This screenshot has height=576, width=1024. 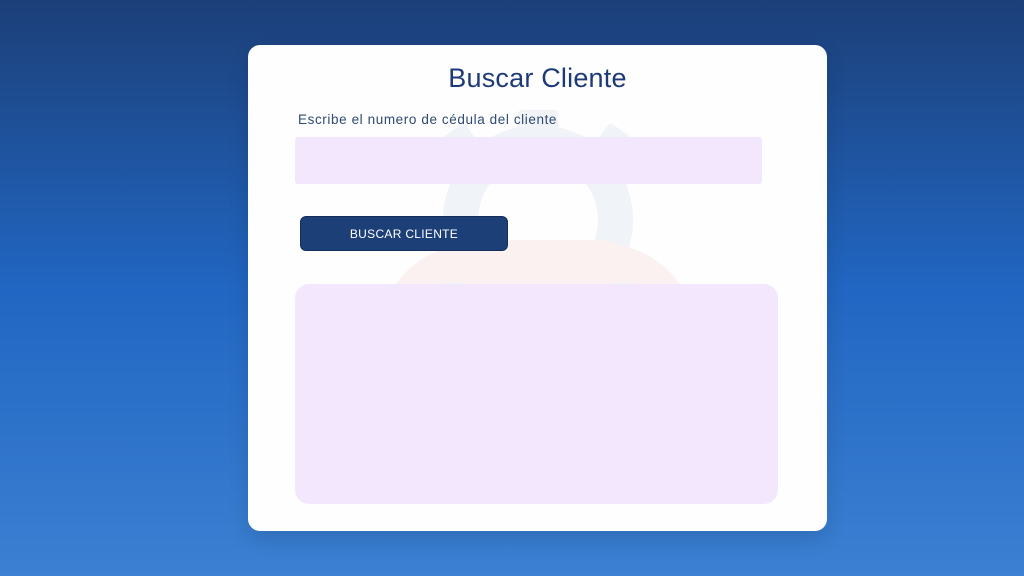 What do you see at coordinates (528, 160) in the screenshot?
I see `cedula-input` at bounding box center [528, 160].